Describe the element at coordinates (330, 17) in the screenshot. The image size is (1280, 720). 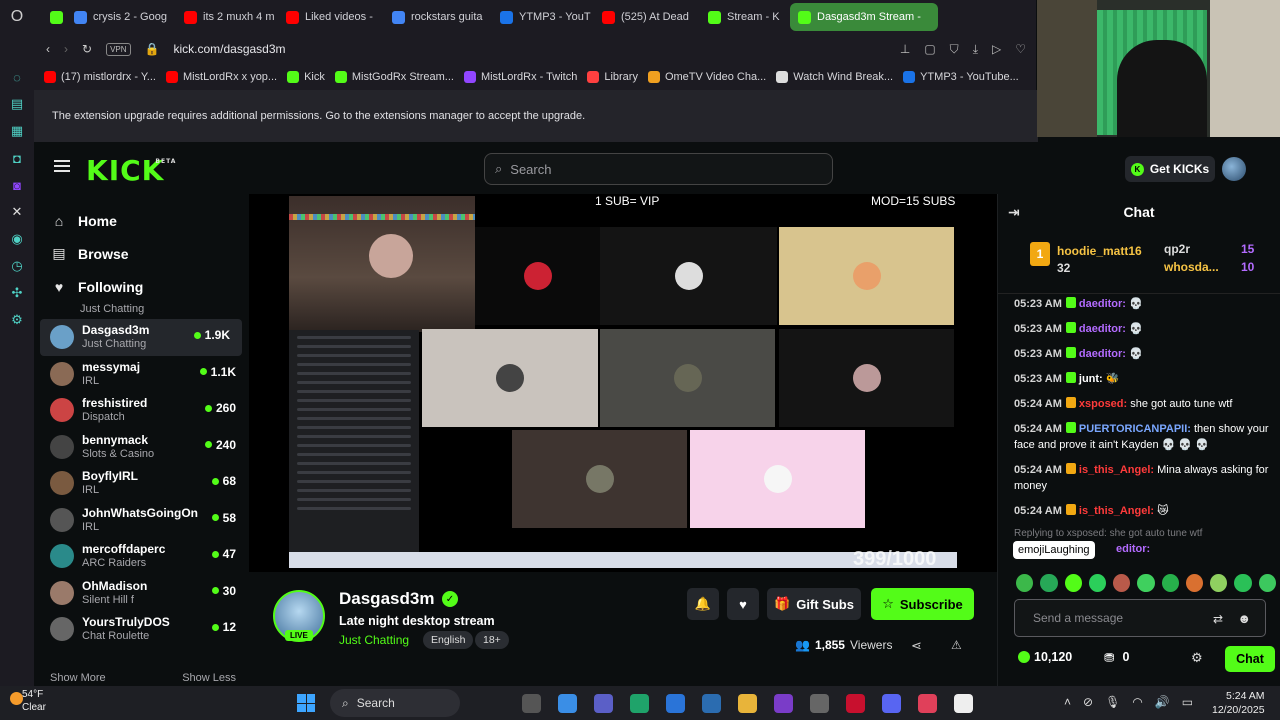
I see `browser-tab: Liked videos -` at that location.